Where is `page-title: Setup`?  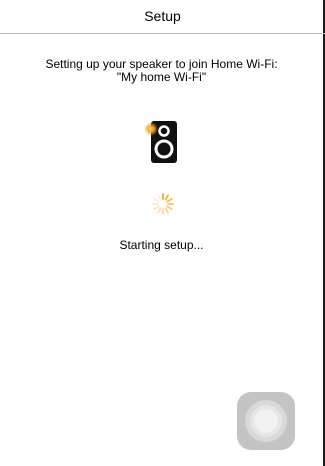
page-title: Setup is located at coordinates (162, 16).